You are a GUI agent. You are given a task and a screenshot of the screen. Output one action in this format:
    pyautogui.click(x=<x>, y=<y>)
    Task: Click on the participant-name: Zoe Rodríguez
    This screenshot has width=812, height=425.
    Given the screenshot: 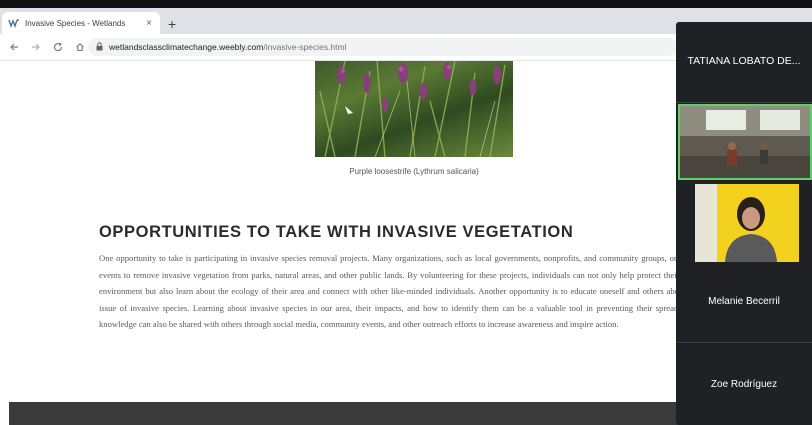 What is the action you would take?
    pyautogui.click(x=744, y=384)
    